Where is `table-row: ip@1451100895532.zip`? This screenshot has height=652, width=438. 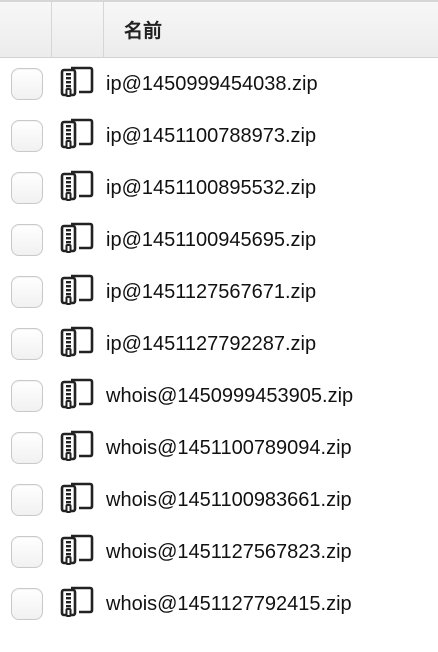
table-row: ip@1451100895532.zip is located at coordinates (219, 188).